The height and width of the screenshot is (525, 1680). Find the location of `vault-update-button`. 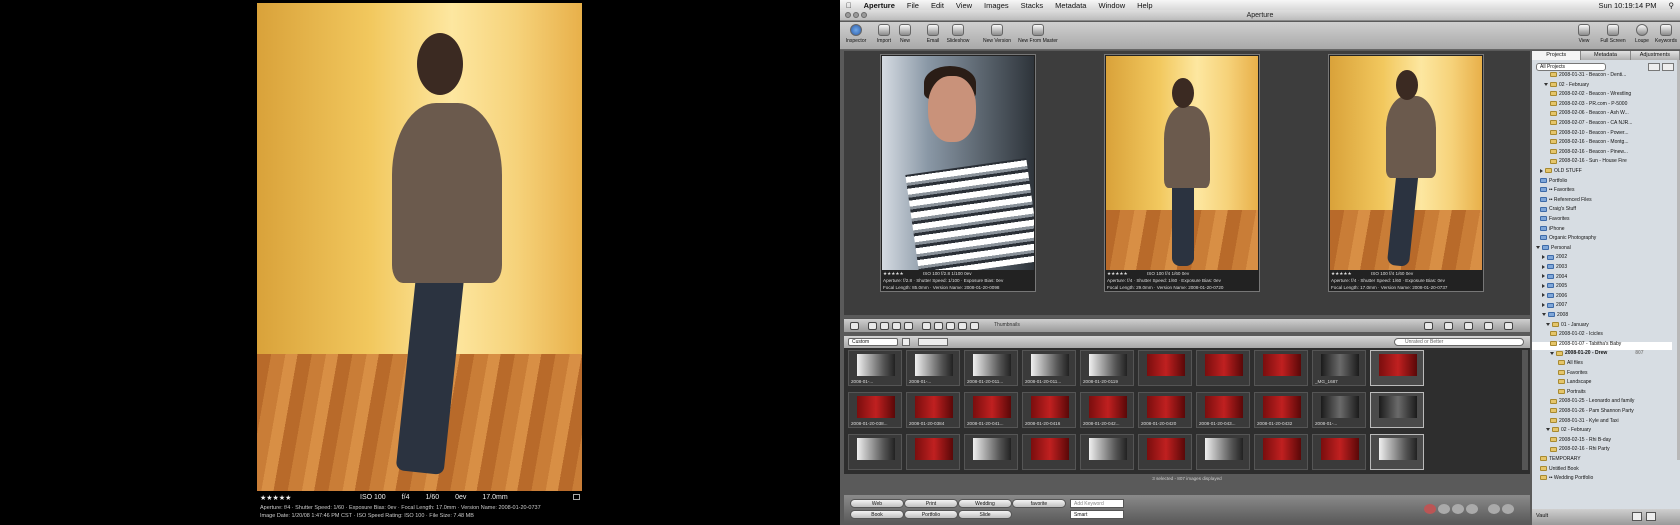

vault-update-button is located at coordinates (1651, 516).